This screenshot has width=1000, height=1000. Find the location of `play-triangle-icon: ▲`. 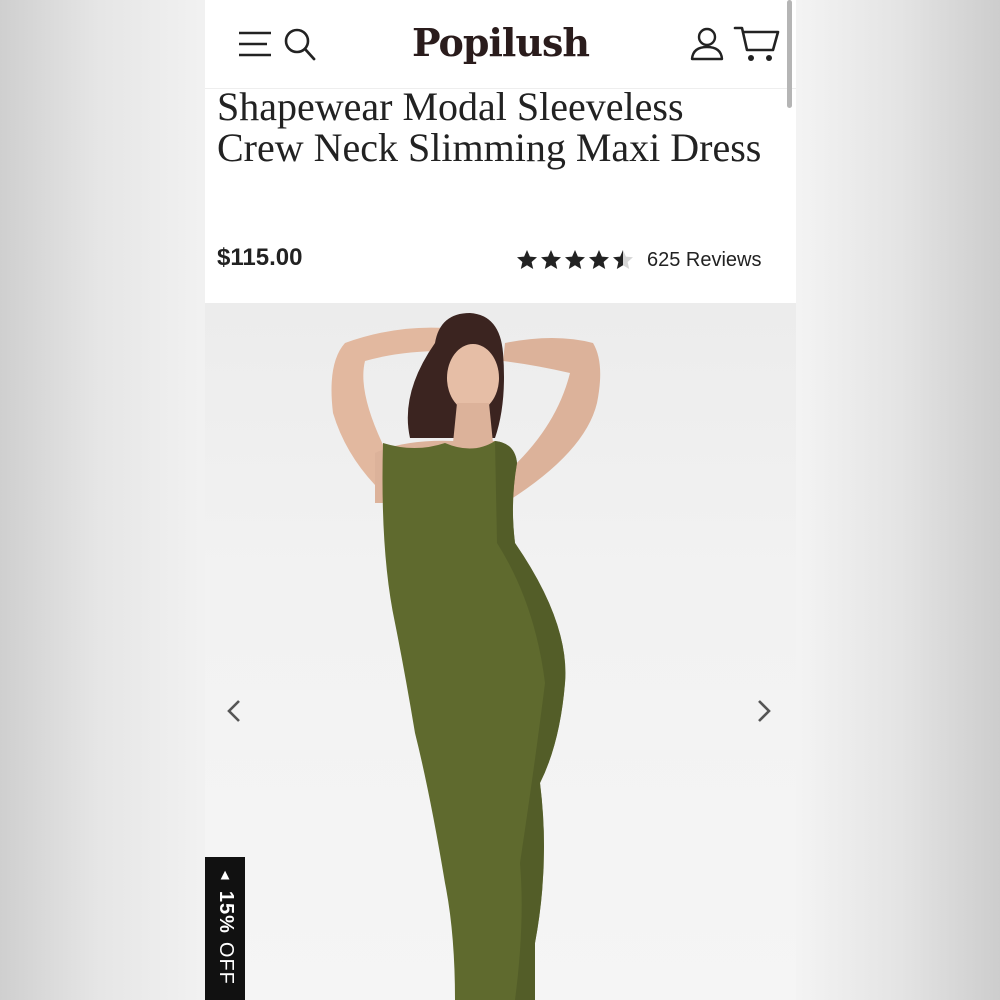

play-triangle-icon: ▲ is located at coordinates (225, 875).